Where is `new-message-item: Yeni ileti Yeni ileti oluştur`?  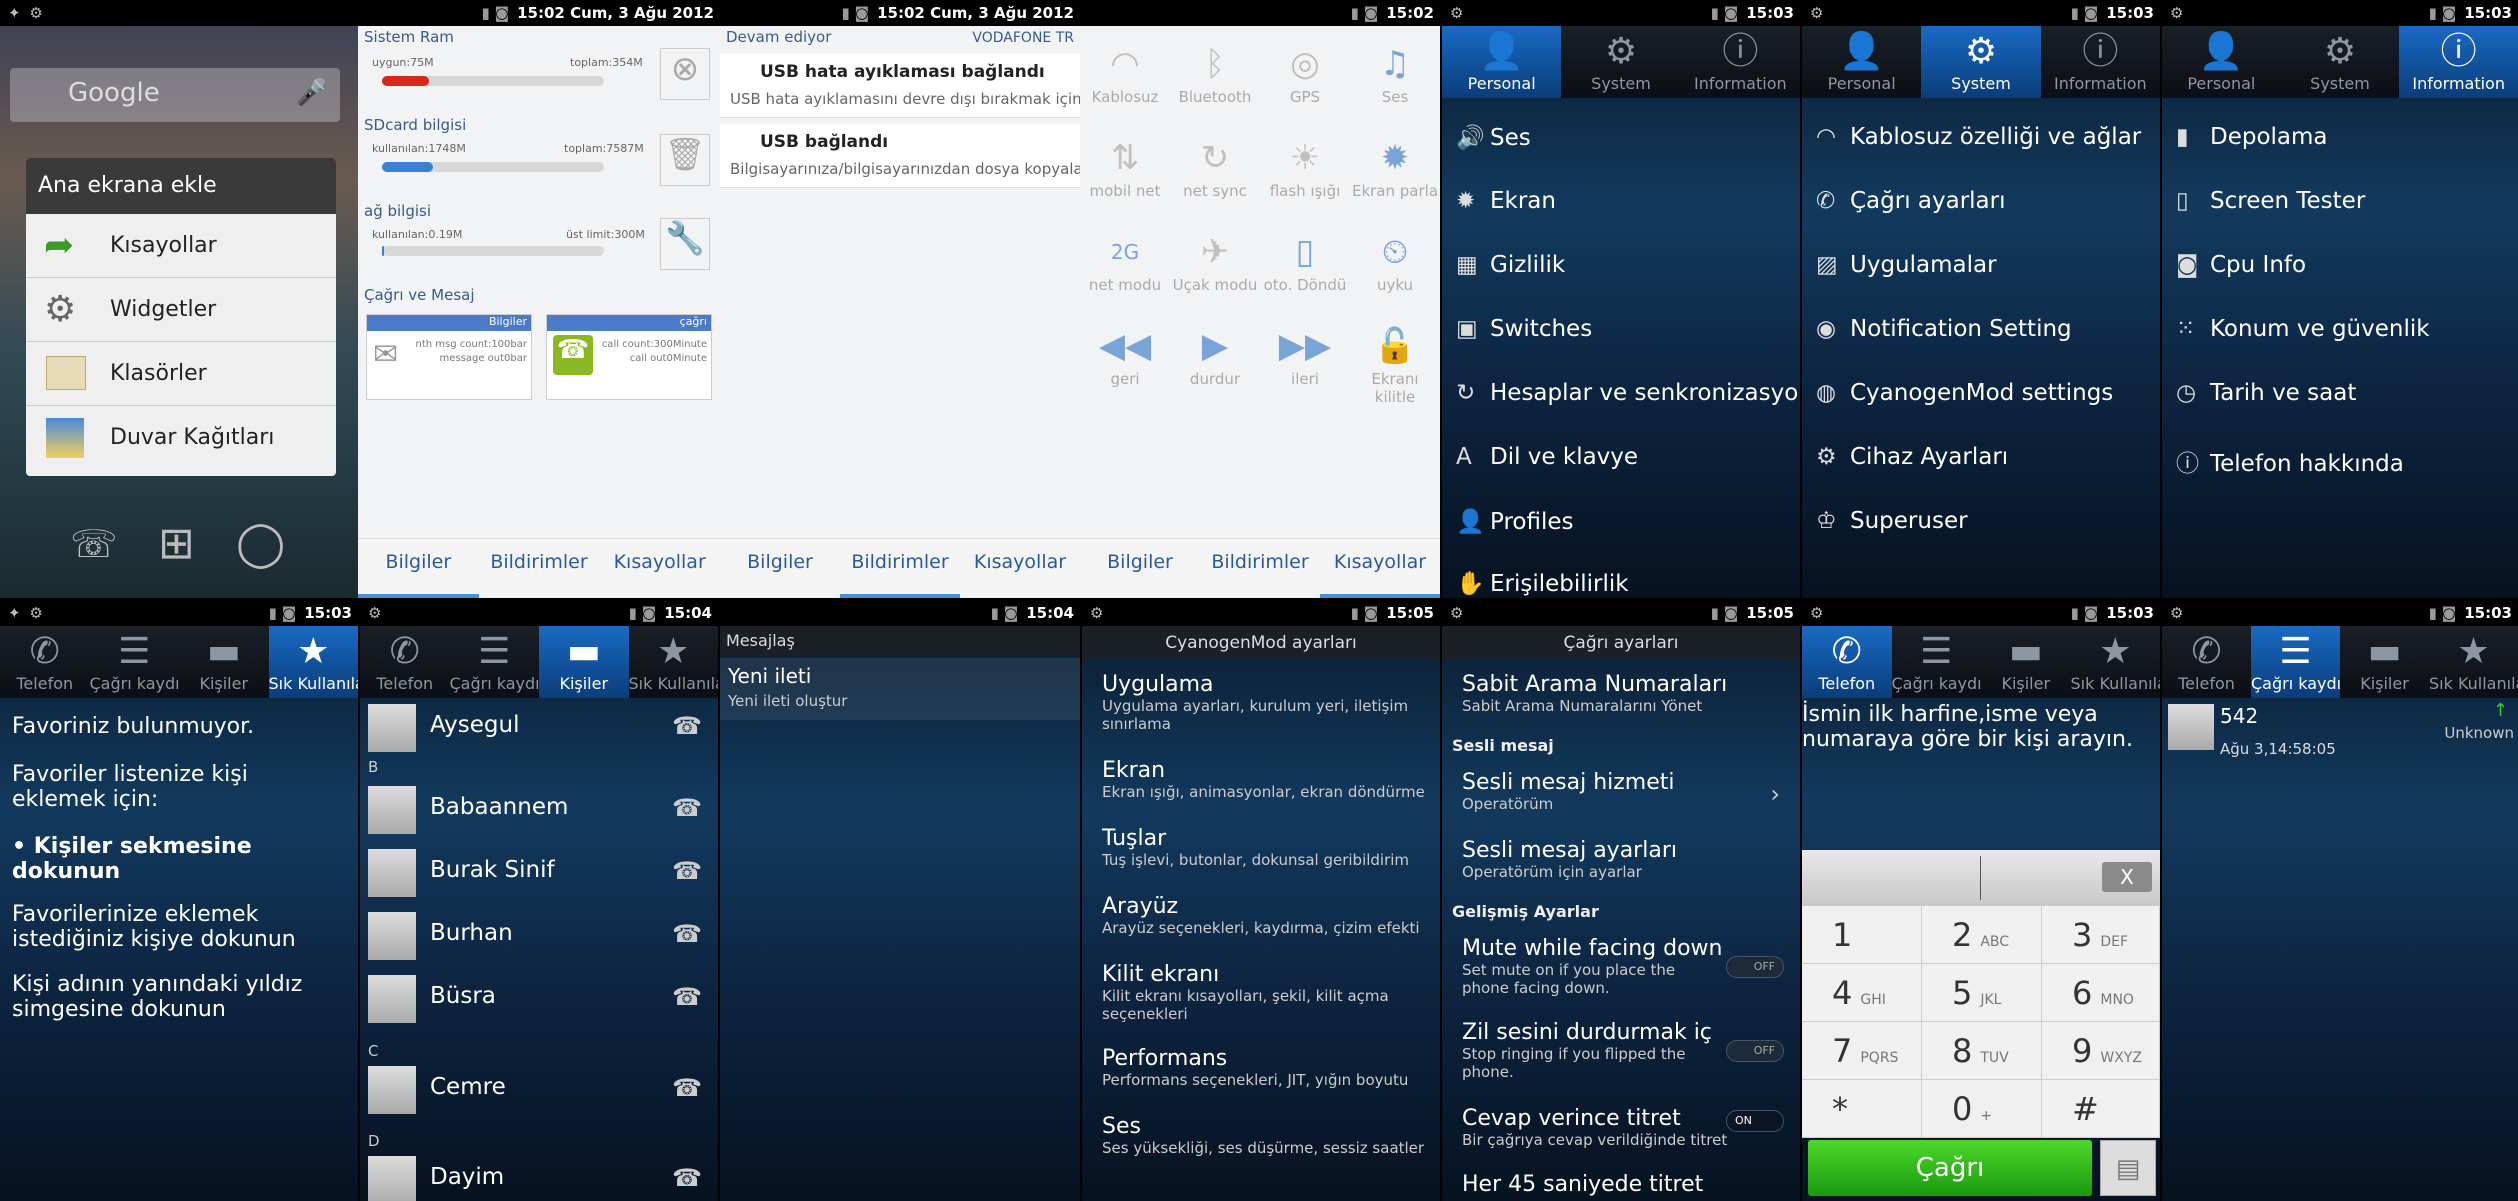
new-message-item: Yeni ileti Yeni ileti oluştur is located at coordinates (900, 689).